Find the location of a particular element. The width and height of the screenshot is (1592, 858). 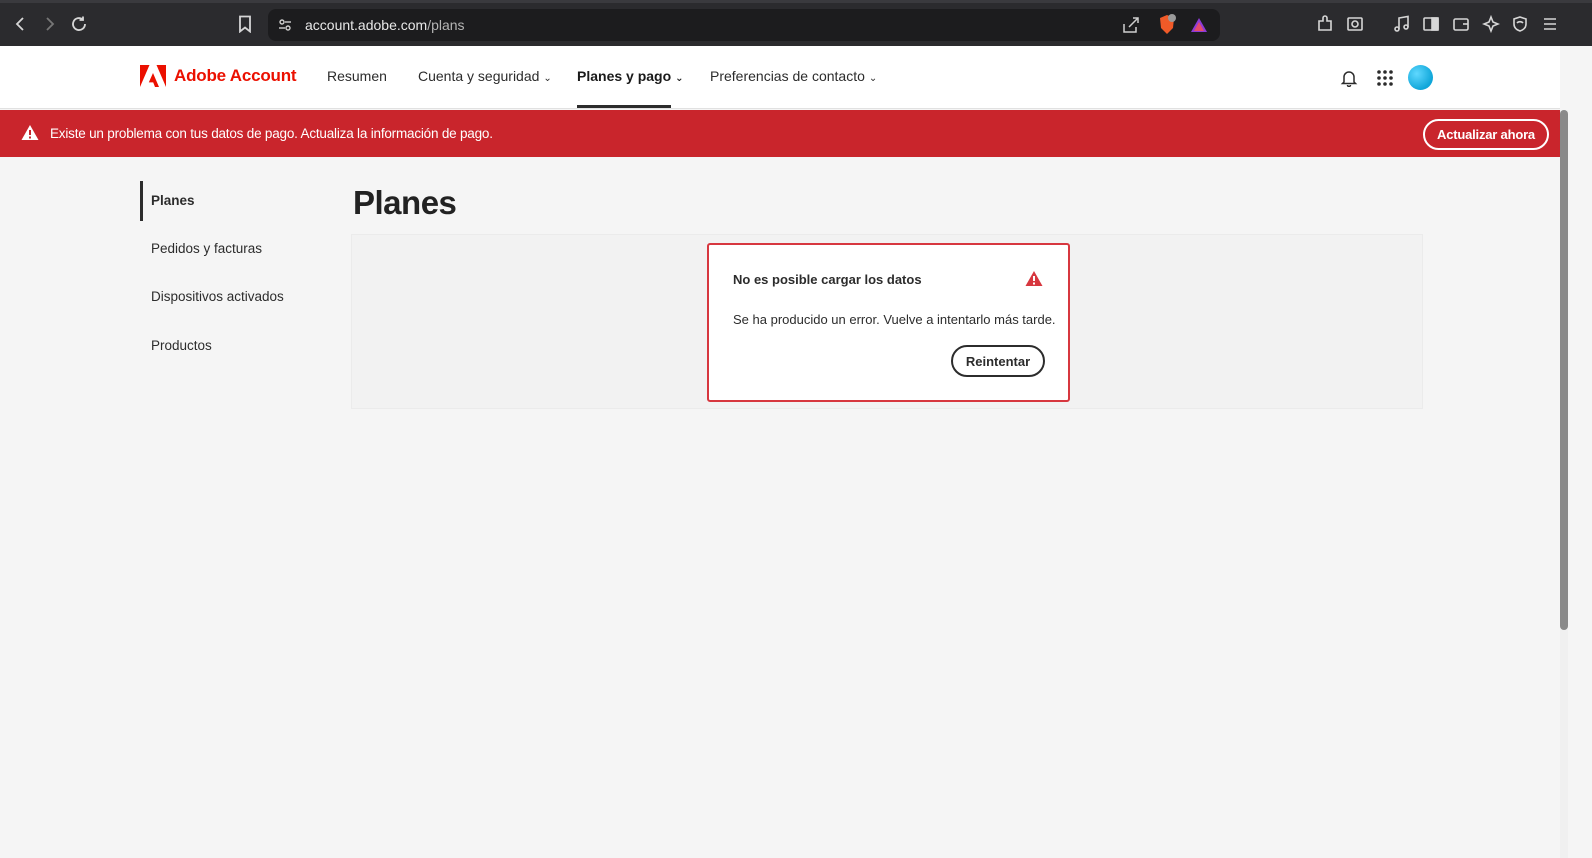

url-text: account.adobe.com/plans is located at coordinates (385, 25).